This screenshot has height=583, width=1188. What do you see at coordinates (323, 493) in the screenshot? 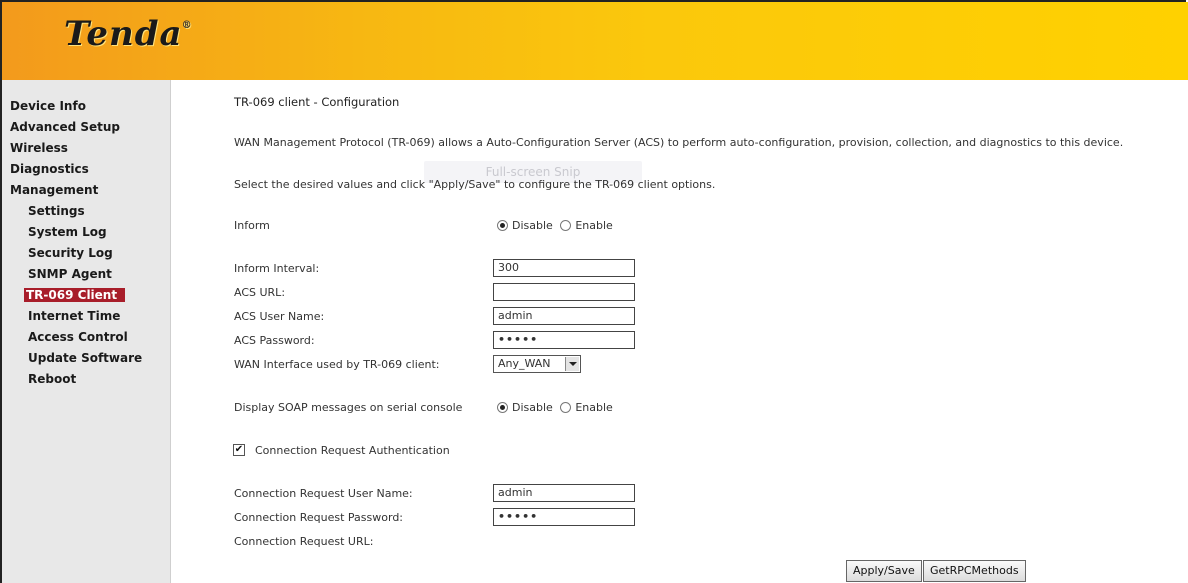
I see `conn-user-label: Connection Request User Name:` at bounding box center [323, 493].